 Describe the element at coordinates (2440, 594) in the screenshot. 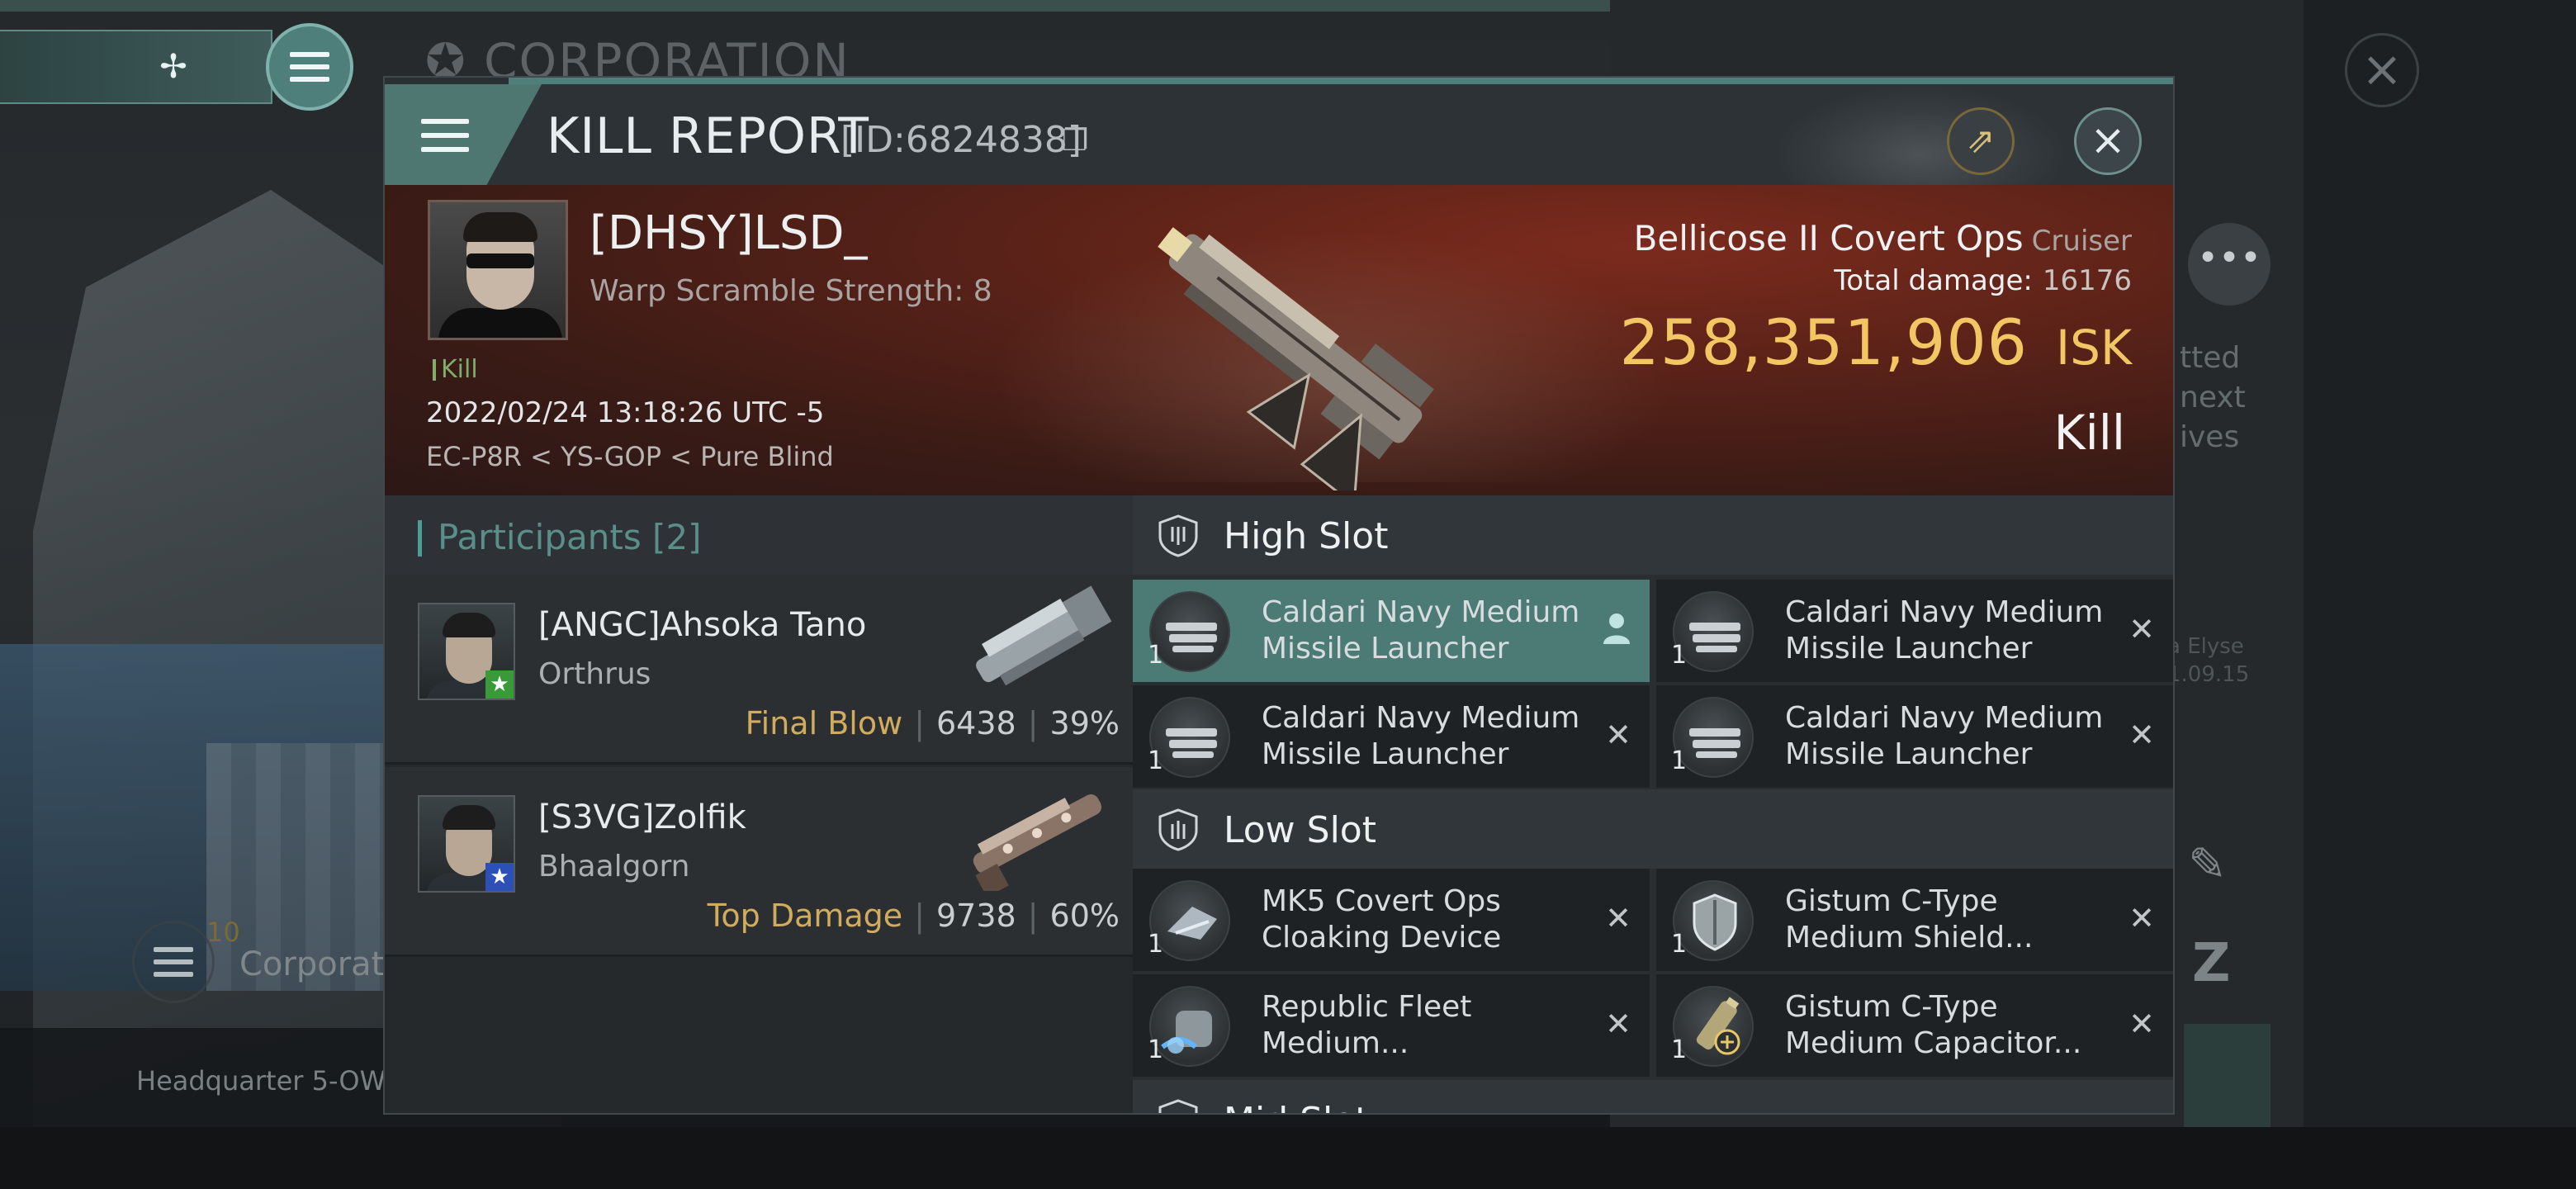

I see `background-far-right-panel` at that location.